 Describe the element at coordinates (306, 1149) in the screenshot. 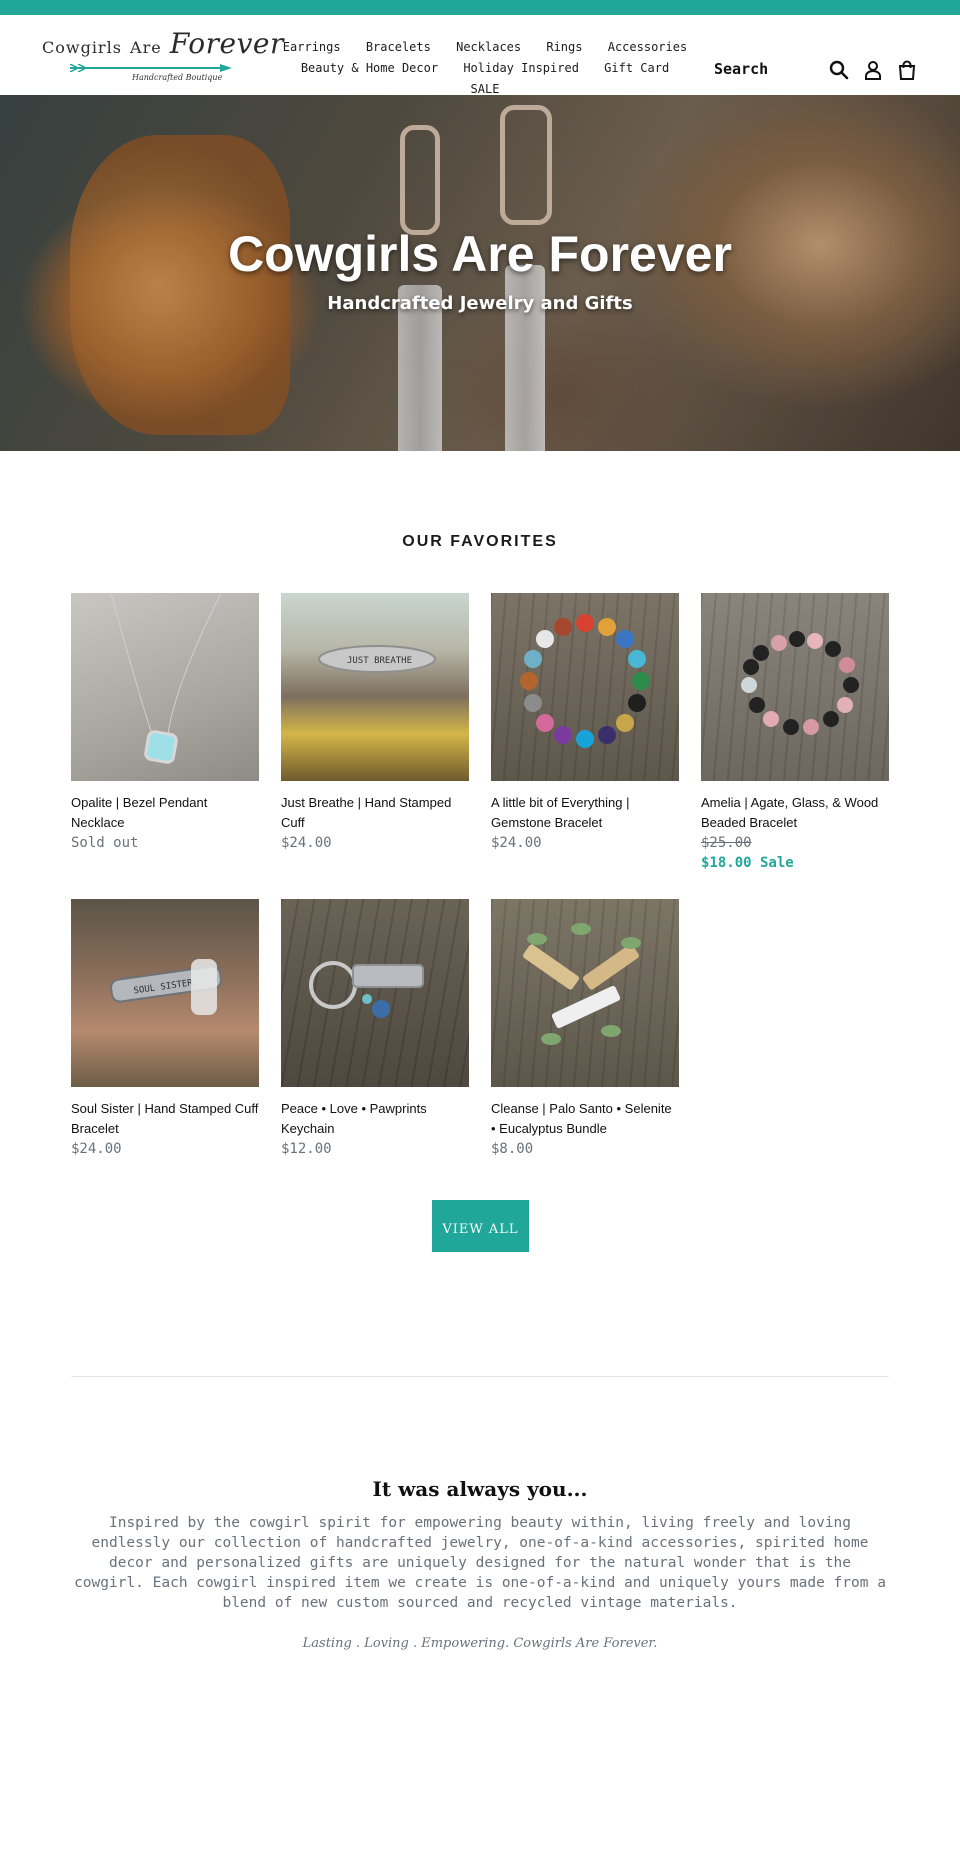

I see `product-price: $12.00` at that location.